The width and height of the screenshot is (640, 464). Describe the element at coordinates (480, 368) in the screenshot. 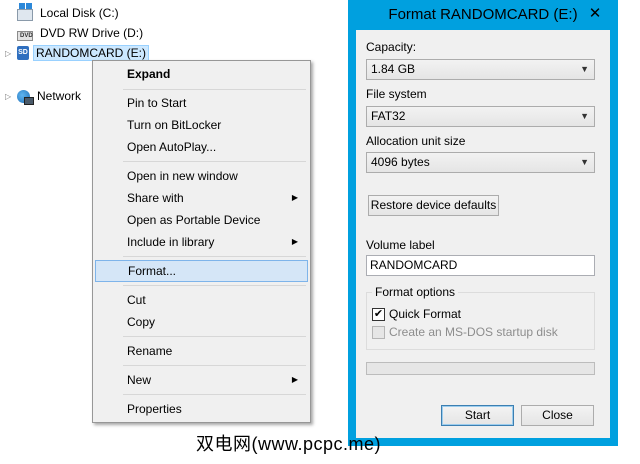

I see `format-progress-bar` at that location.